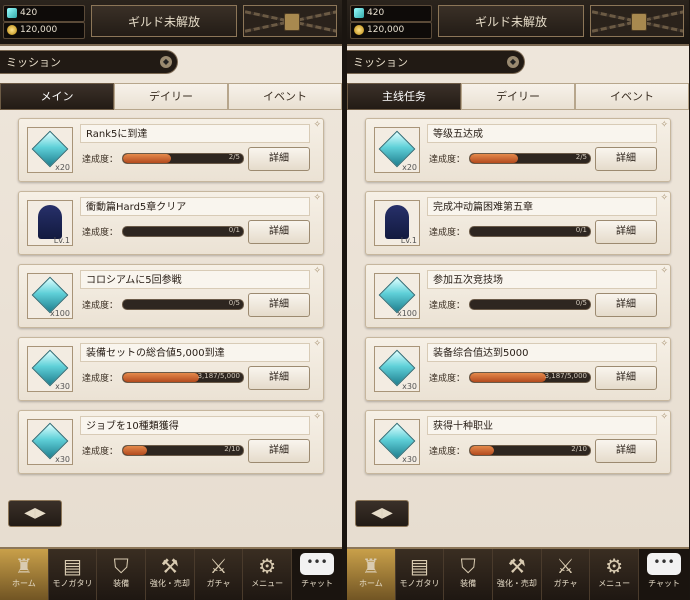  Describe the element at coordinates (12, 30) in the screenshot. I see `gold-coin-icon` at that location.